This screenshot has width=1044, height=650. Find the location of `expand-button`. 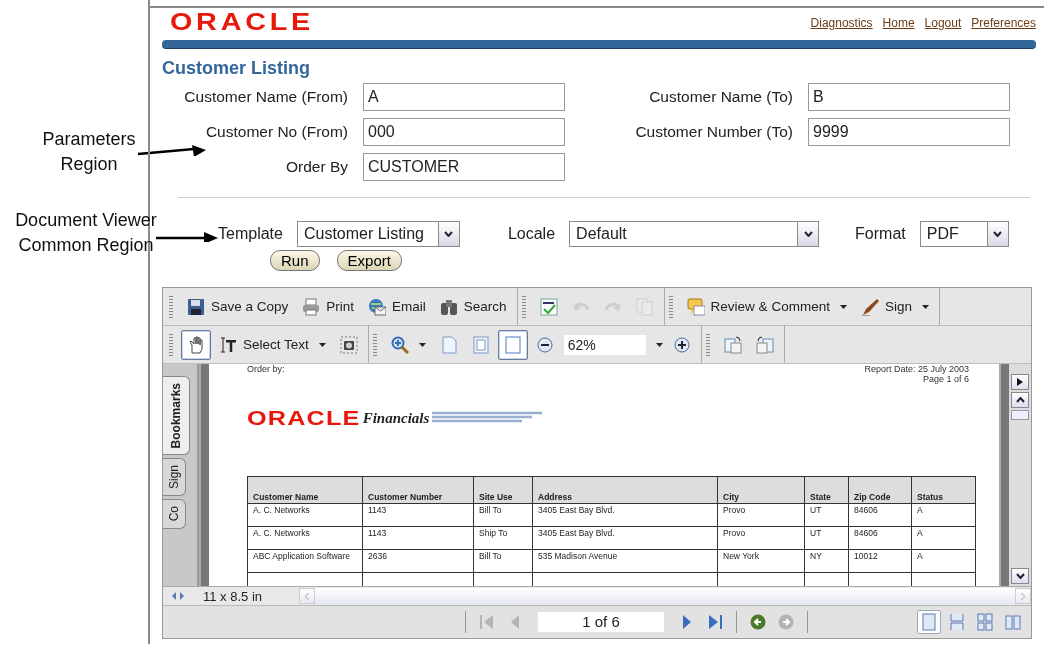

expand-button is located at coordinates (1020, 382).